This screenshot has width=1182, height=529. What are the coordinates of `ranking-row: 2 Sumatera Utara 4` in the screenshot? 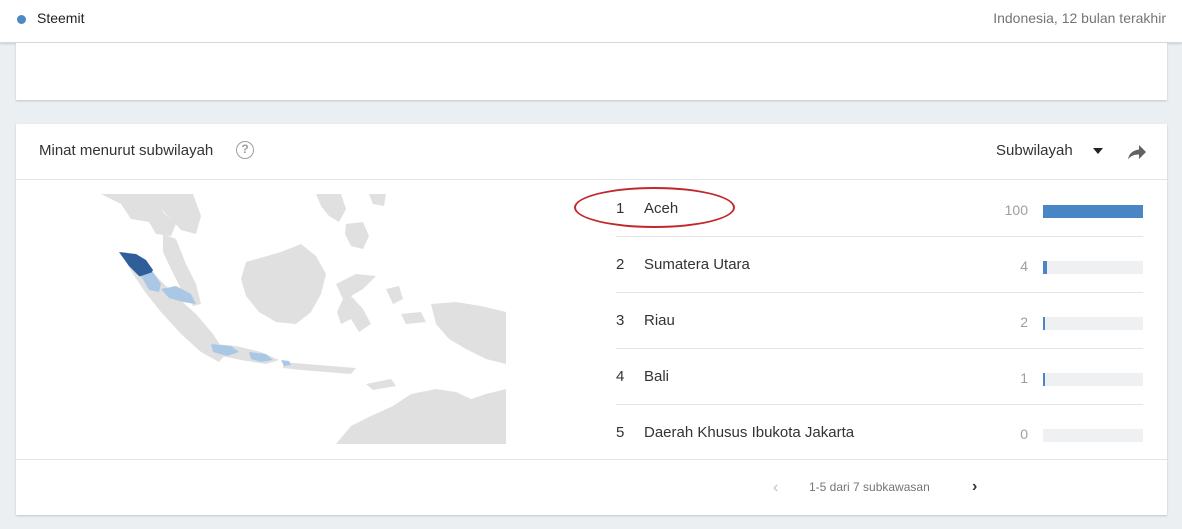 It's located at (879, 265).